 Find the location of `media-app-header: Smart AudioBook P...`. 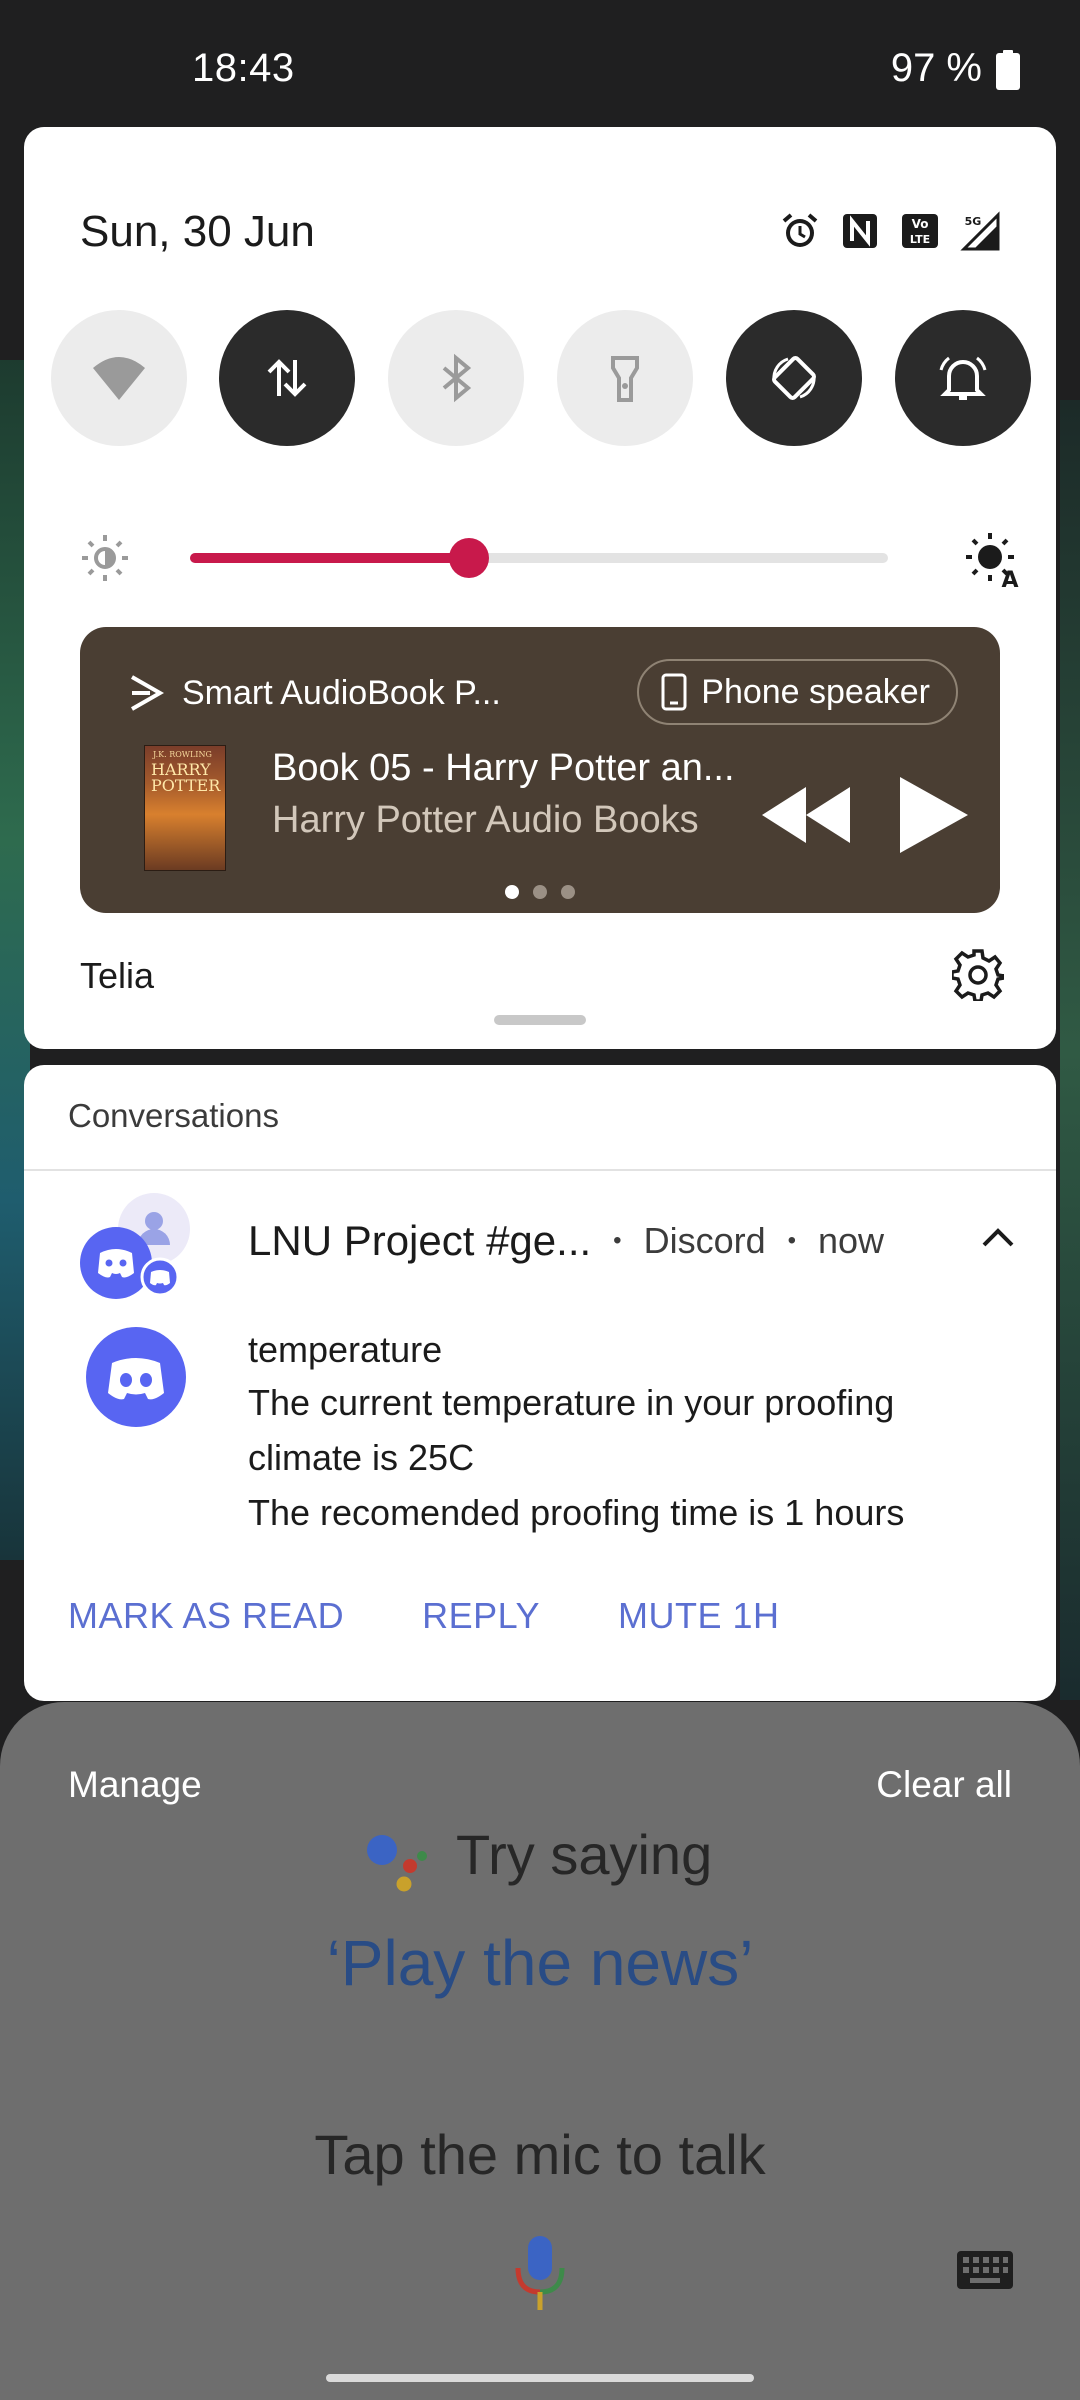

media-app-header: Smart AudioBook P... is located at coordinates (314, 693).